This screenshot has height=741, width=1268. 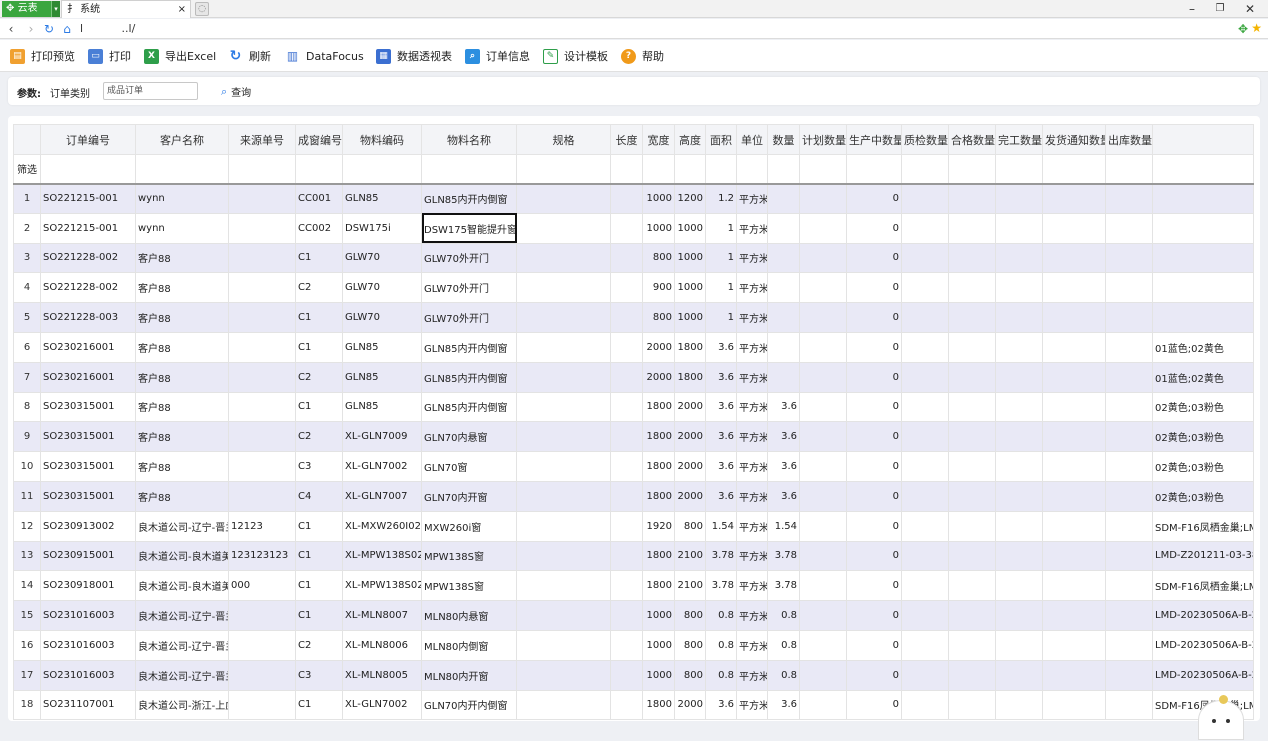 What do you see at coordinates (721, 526) in the screenshot?
I see `table-cell: 1.54` at bounding box center [721, 526].